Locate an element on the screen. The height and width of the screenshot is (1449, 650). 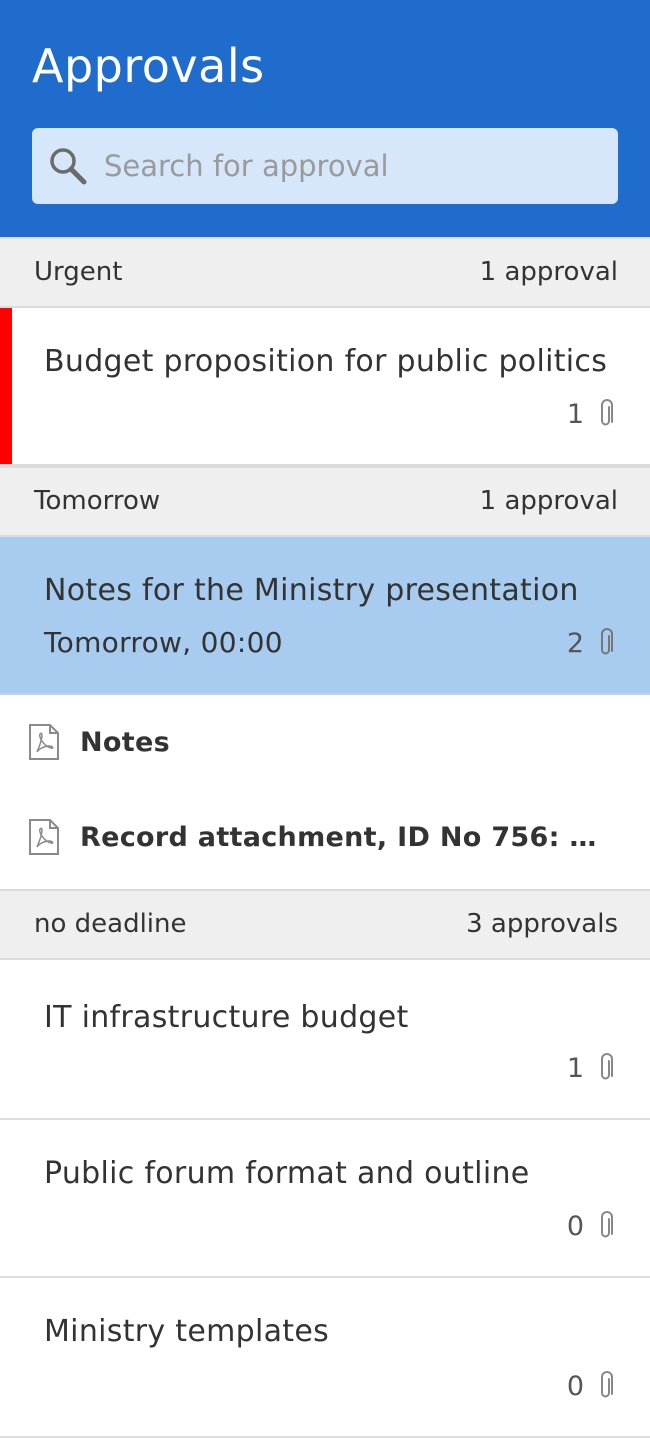
section-label: no deadline is located at coordinates (110, 924).